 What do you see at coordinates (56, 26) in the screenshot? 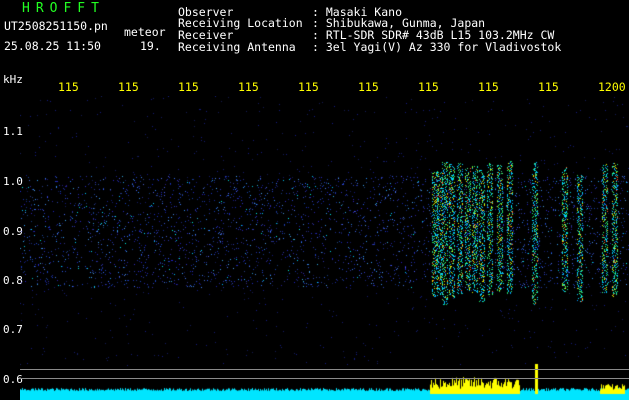
I see `file-name: UT2508251150.pn` at bounding box center [56, 26].